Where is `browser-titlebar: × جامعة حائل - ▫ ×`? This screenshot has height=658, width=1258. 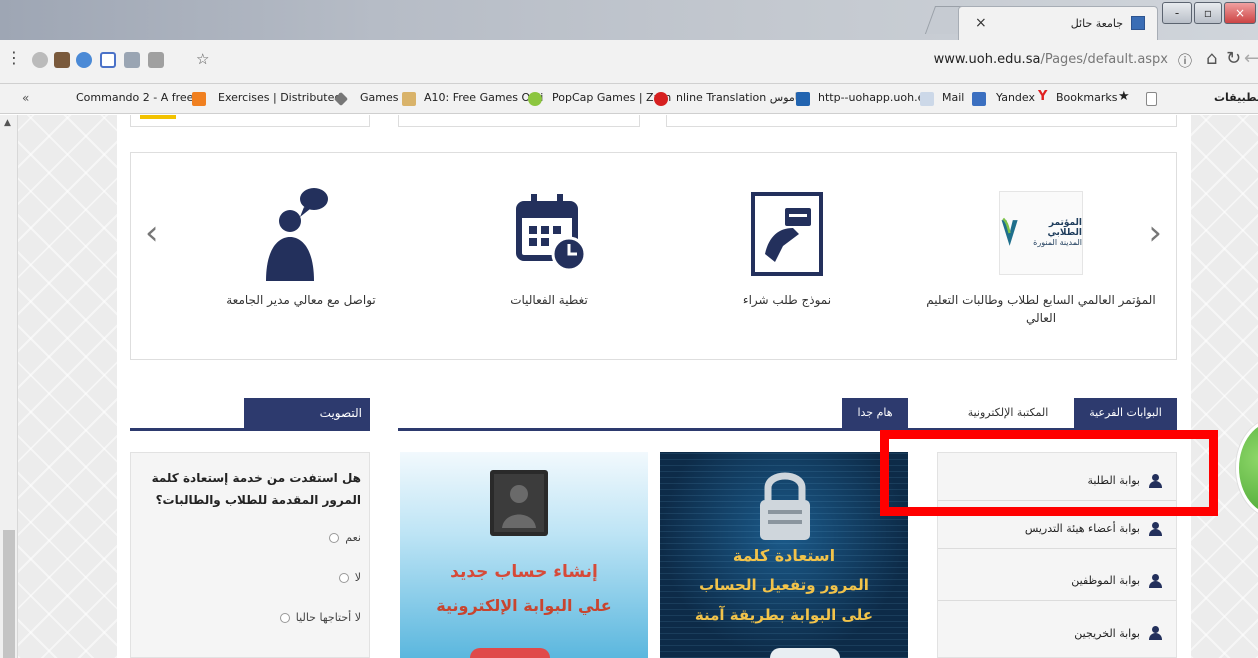 browser-titlebar: × جامعة حائل - ▫ × is located at coordinates (629, 20).